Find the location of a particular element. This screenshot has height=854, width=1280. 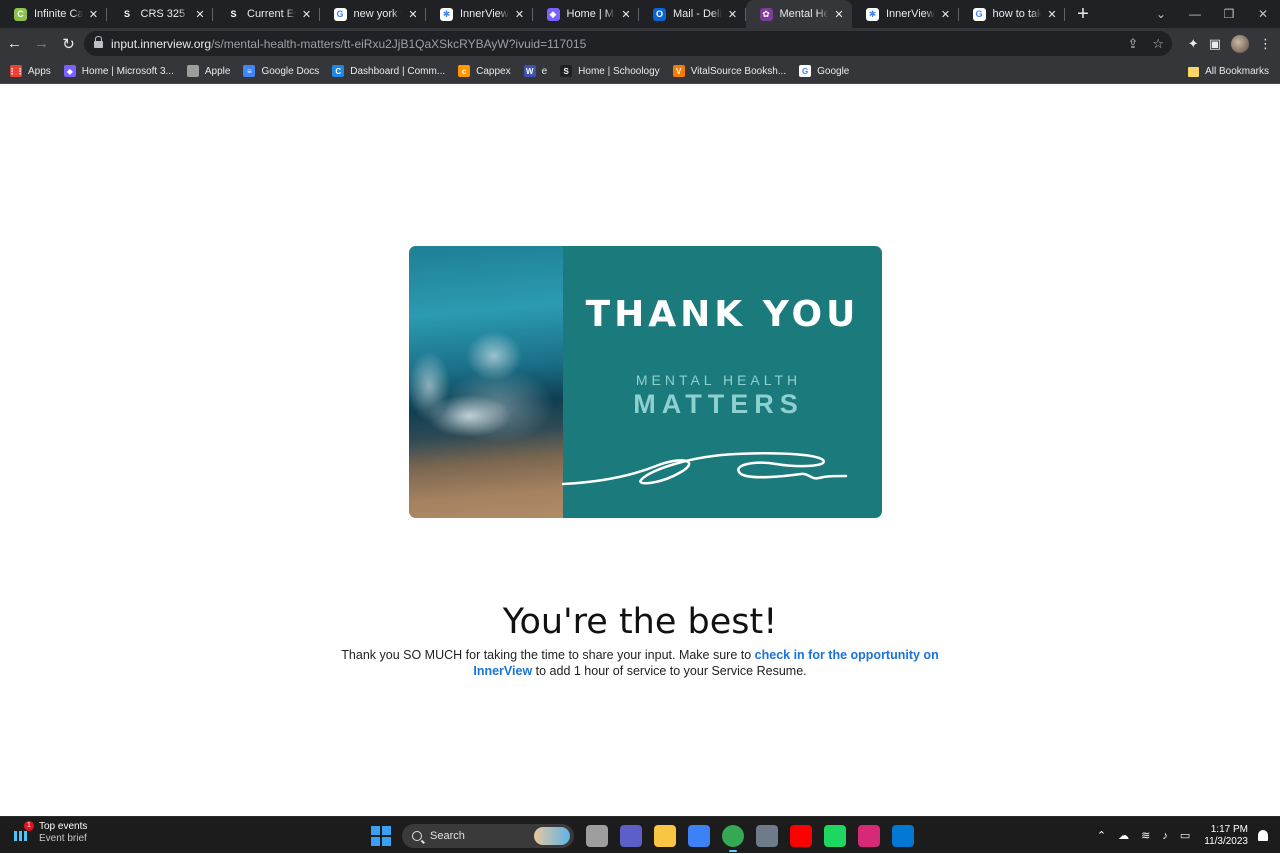

restore-button: ❐ is located at coordinates (1229, 14).